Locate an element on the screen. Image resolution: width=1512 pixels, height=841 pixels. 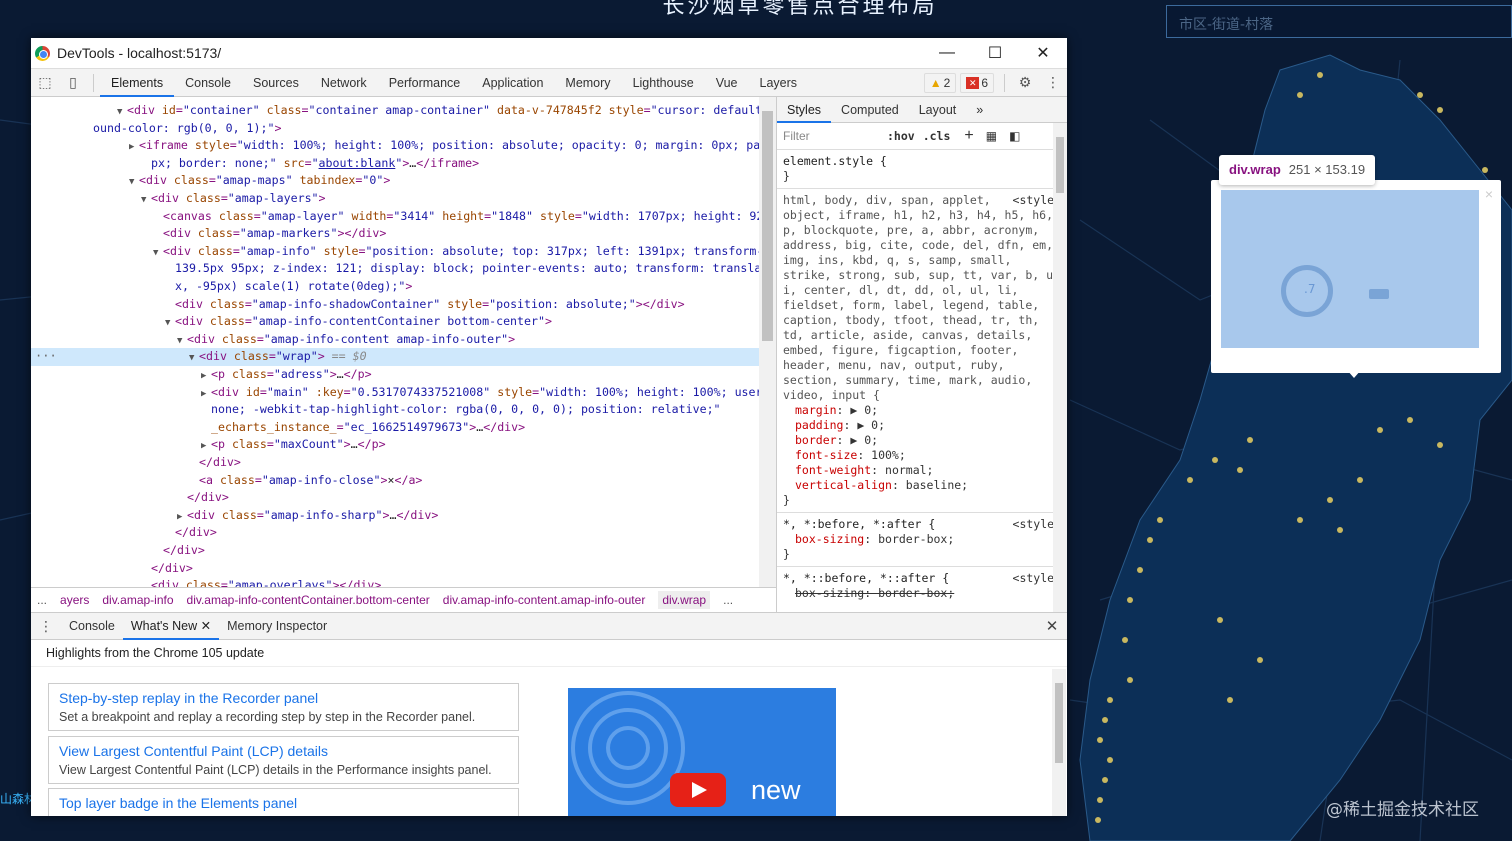
card-title-link: Top layer badge in the Elements panel is located at coordinates (283, 803).